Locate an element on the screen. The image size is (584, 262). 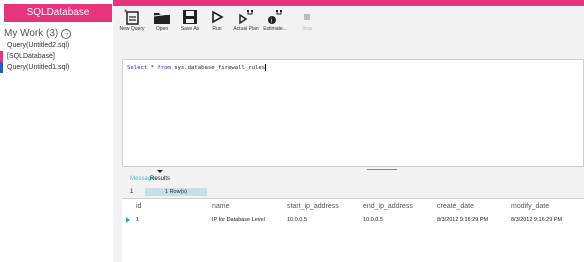
stop-label: Stop is located at coordinates (307, 29).